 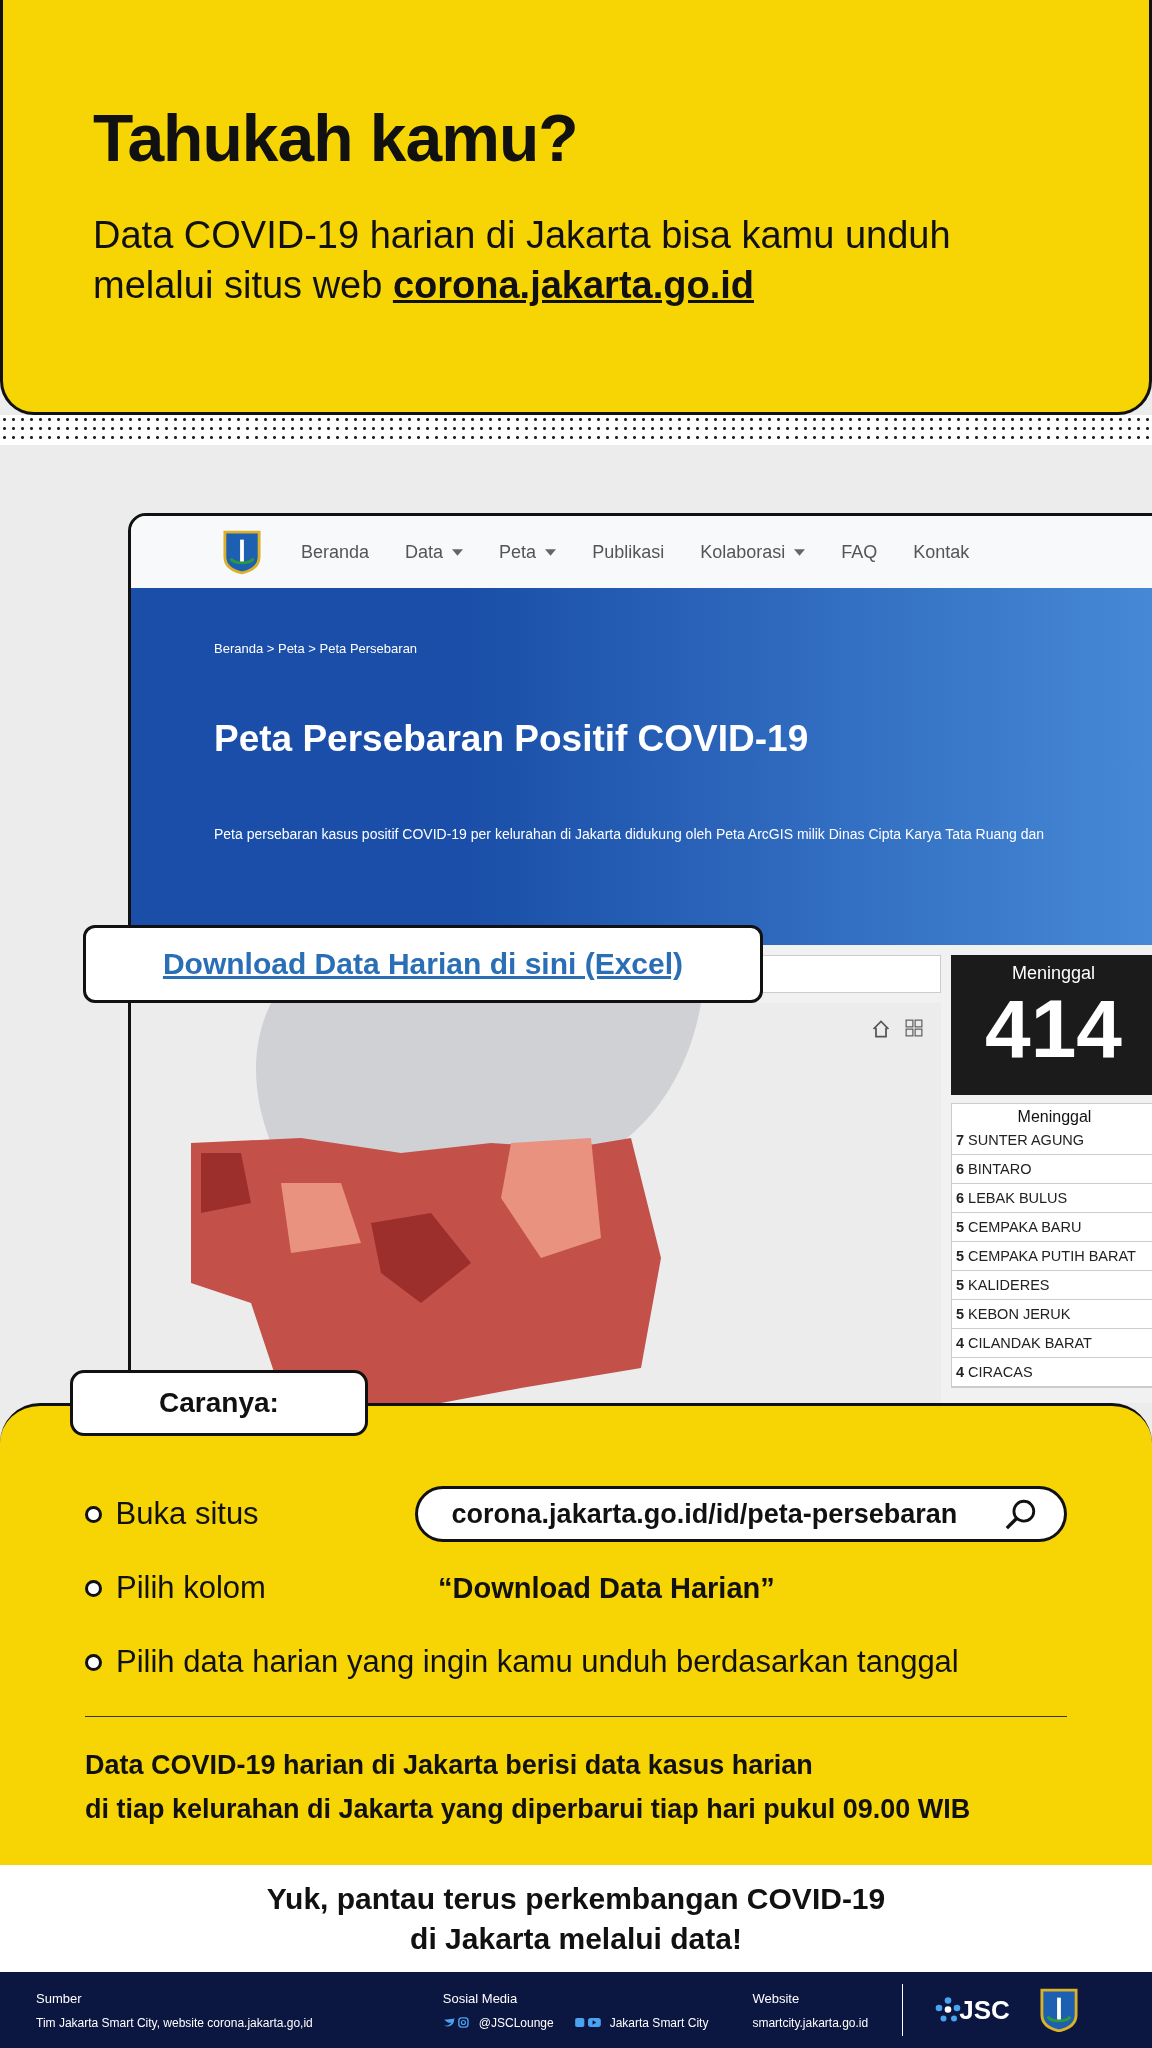 I want to click on list-row: 7 SUNTER AGUNG, so click(x=1052, y=1140).